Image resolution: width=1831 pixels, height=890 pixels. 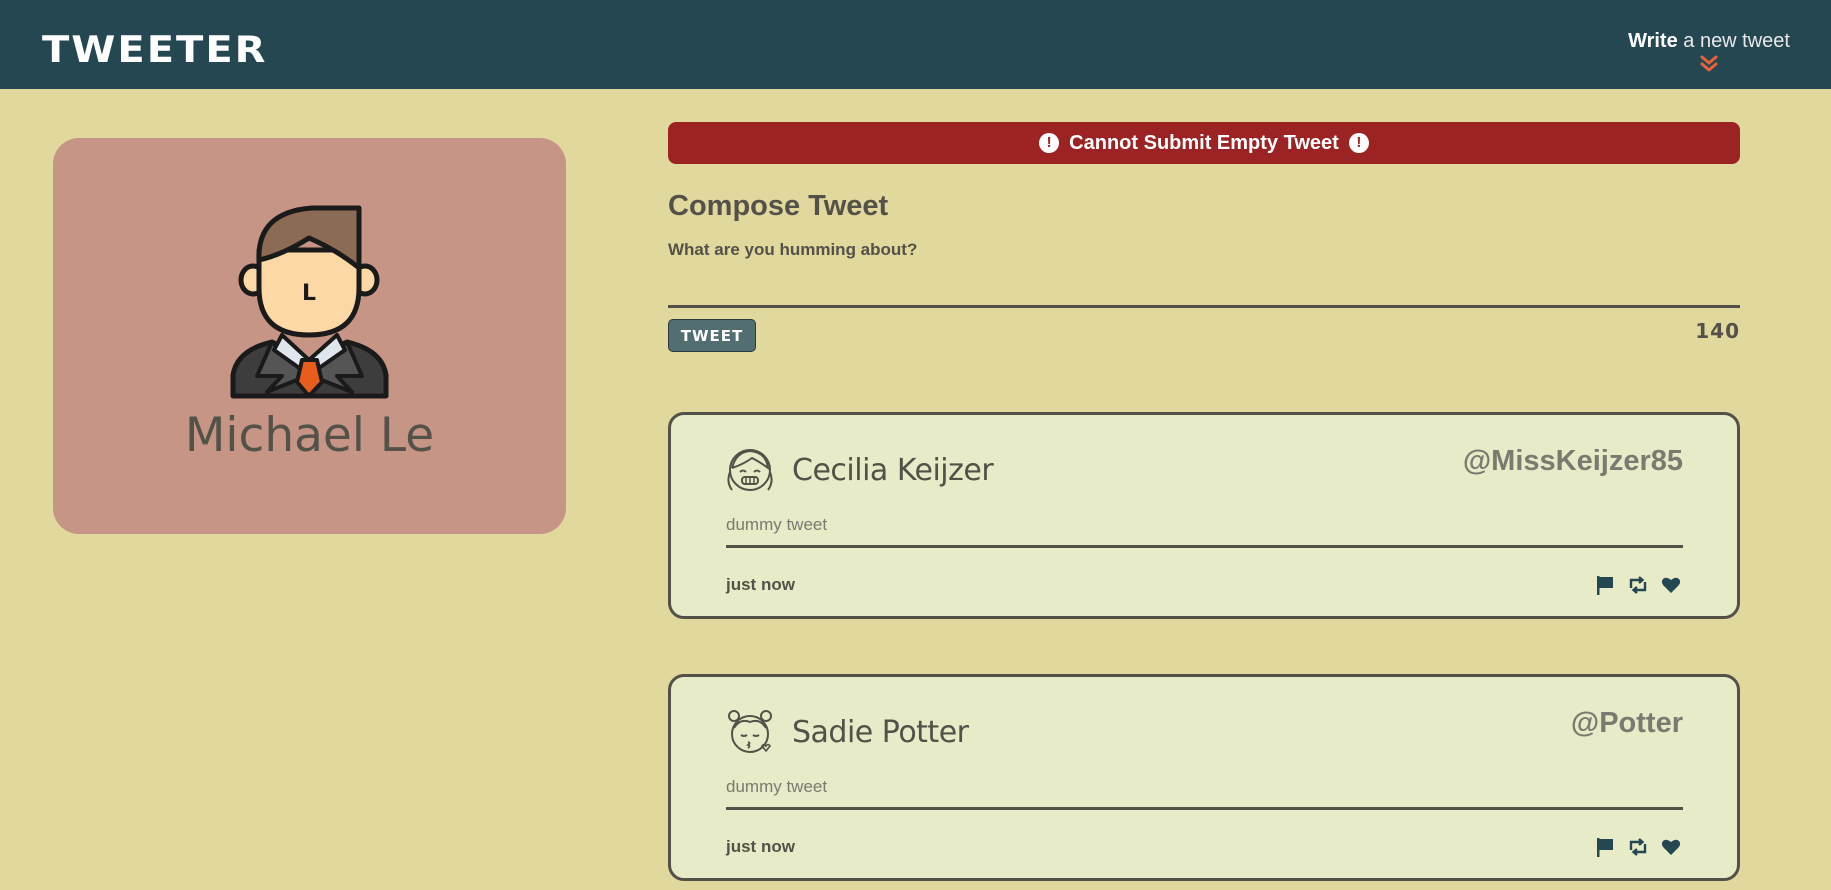 I want to click on brand-logo: TWEETER, so click(x=154, y=50).